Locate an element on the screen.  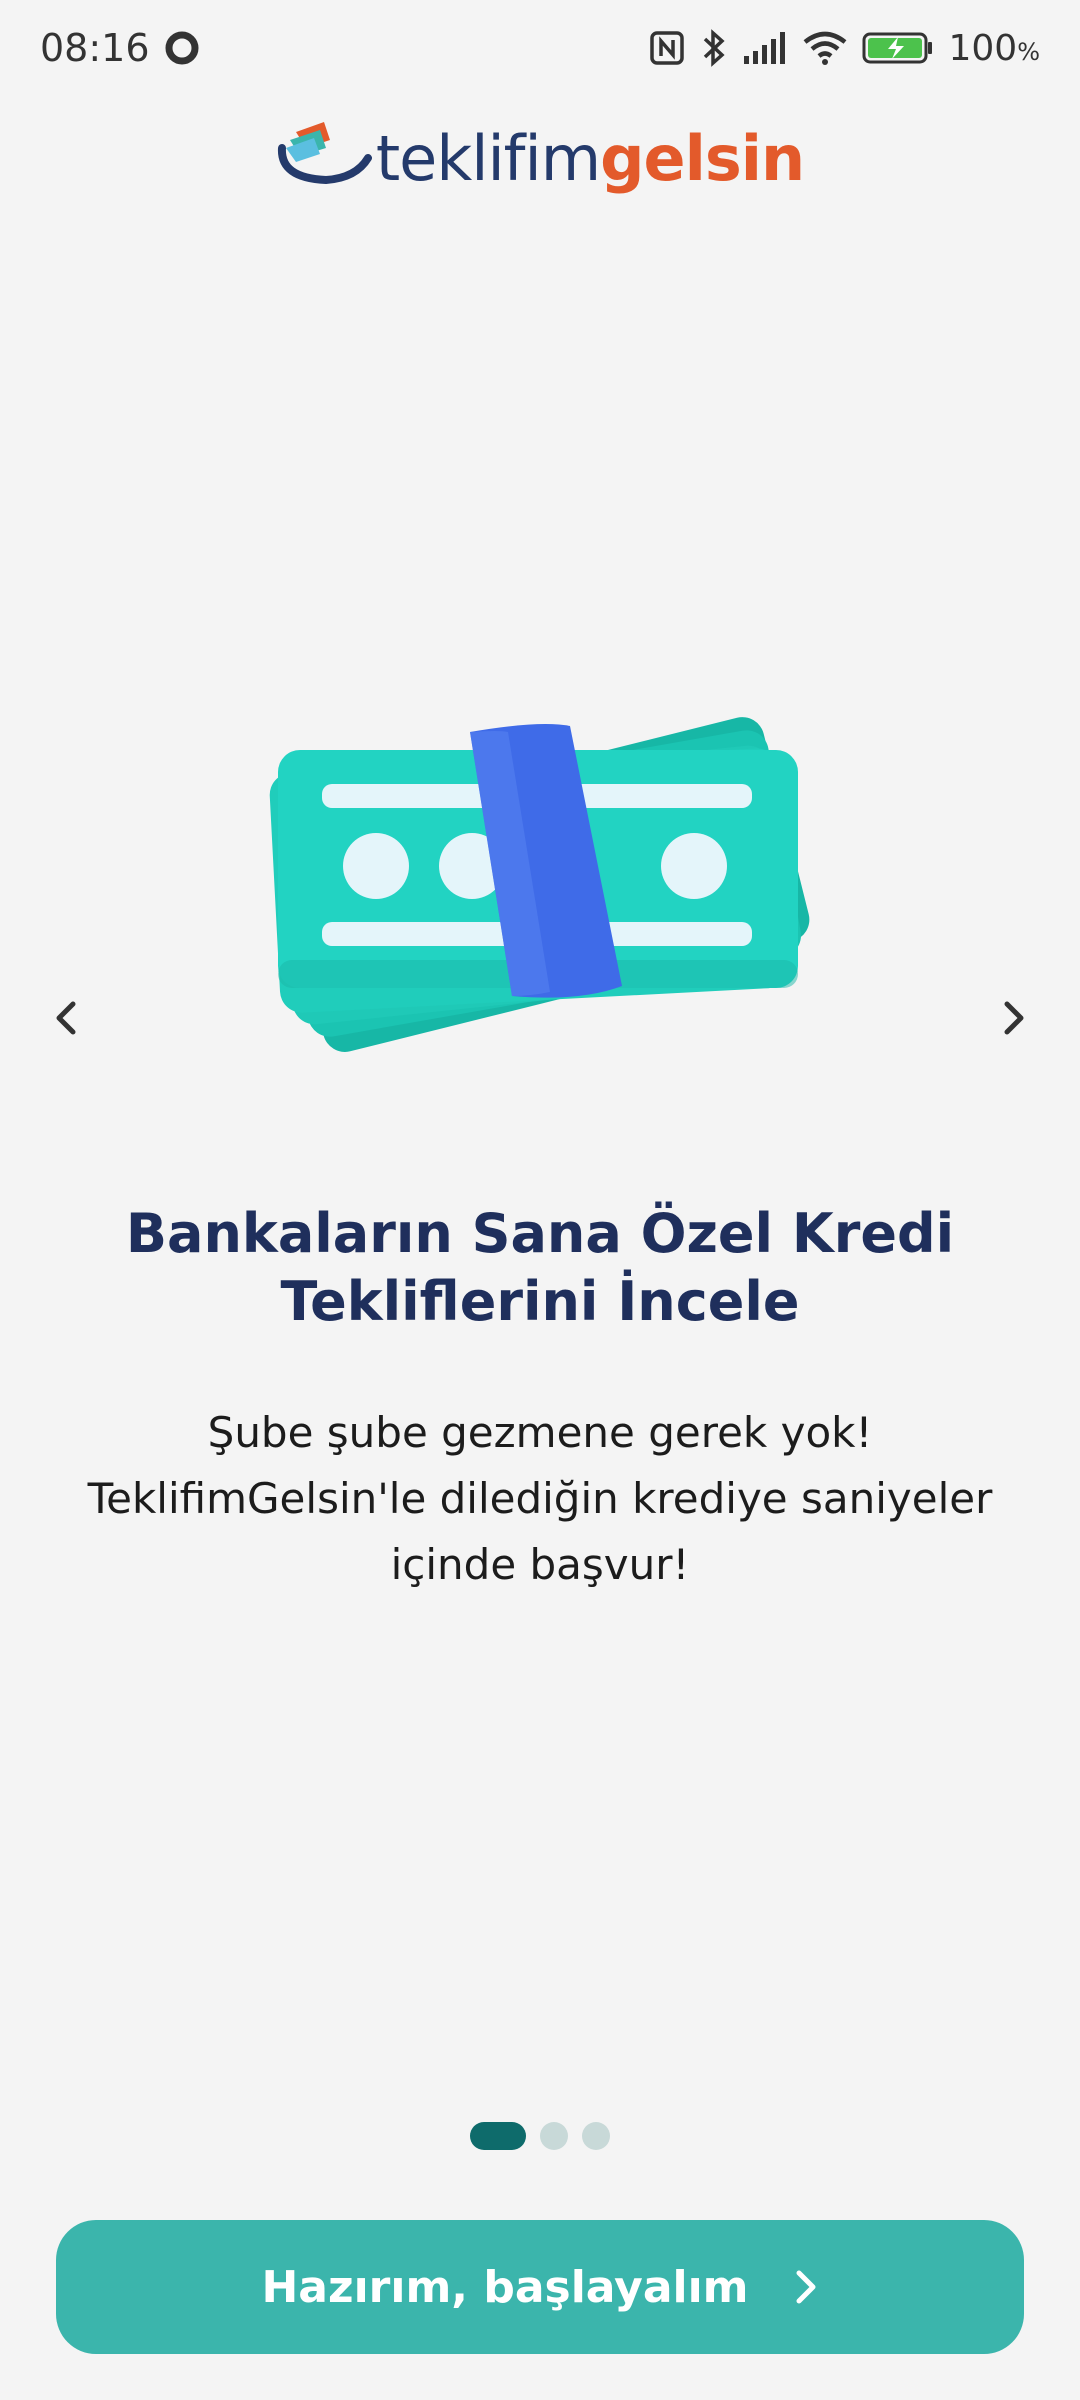
status-right: 100% is located at coordinates (844, 48).